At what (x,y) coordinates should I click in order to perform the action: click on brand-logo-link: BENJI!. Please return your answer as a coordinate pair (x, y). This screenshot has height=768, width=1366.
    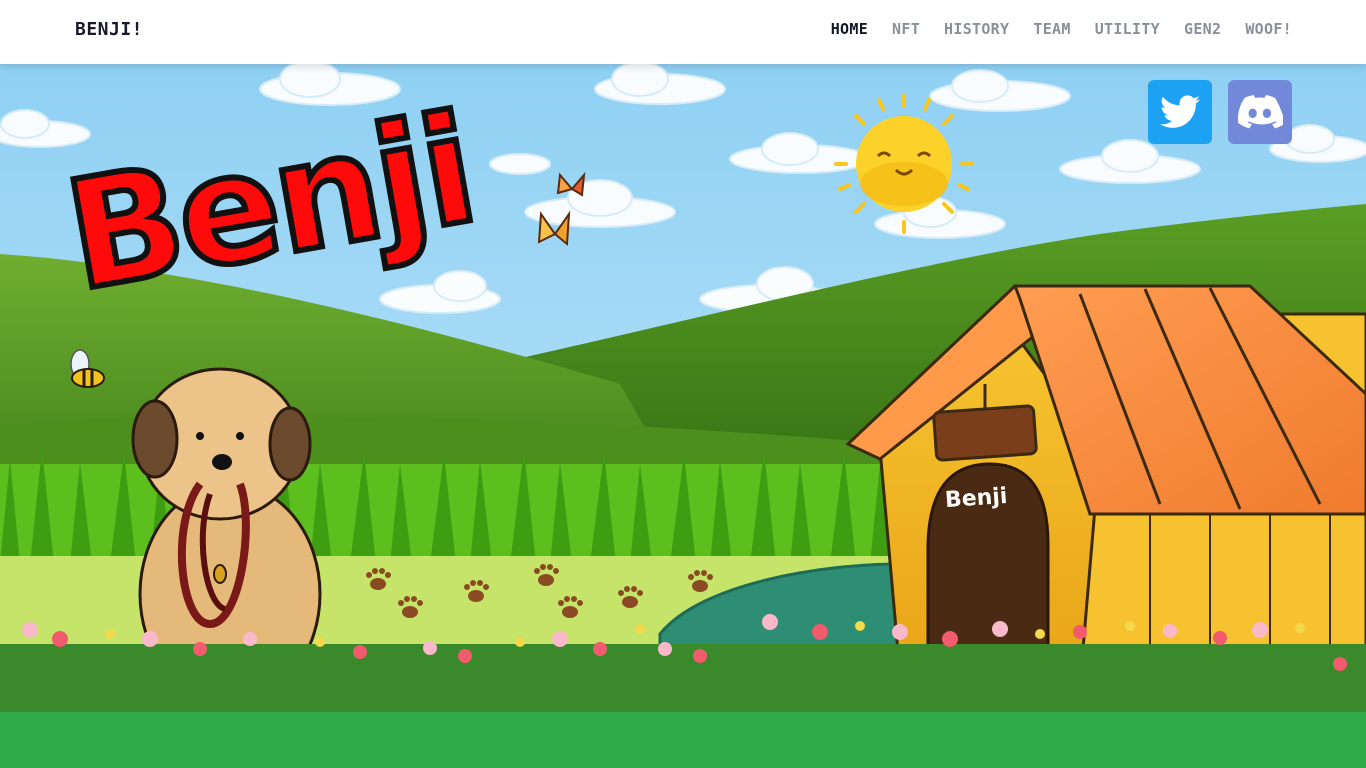
    Looking at the image, I should click on (109, 29).